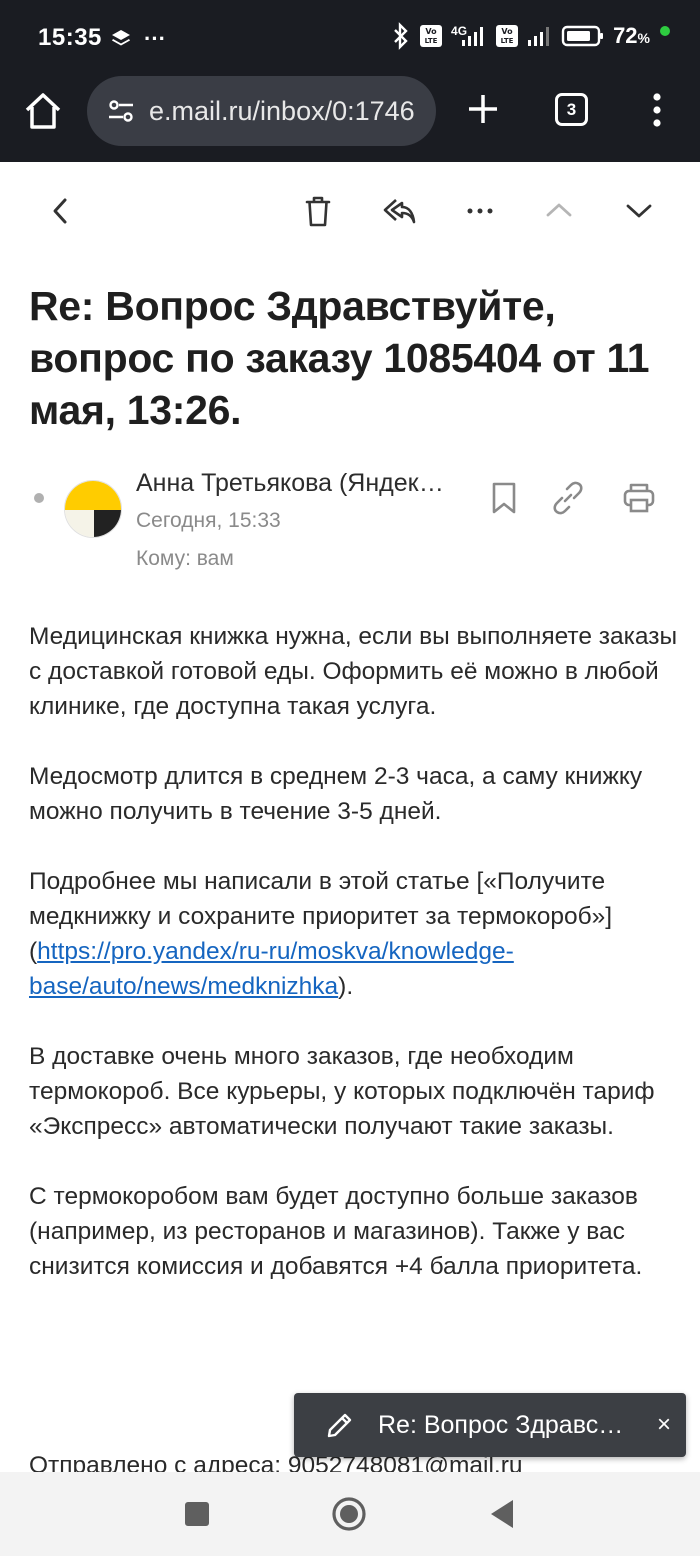 The width and height of the screenshot is (700, 1556). I want to click on status-left-icons: ···, so click(138, 39).